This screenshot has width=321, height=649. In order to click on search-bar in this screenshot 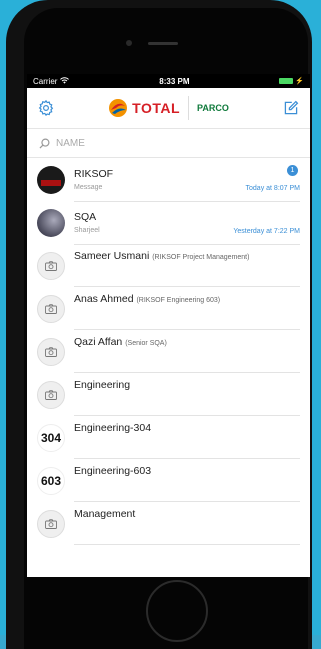, I will do `click(168, 143)`.